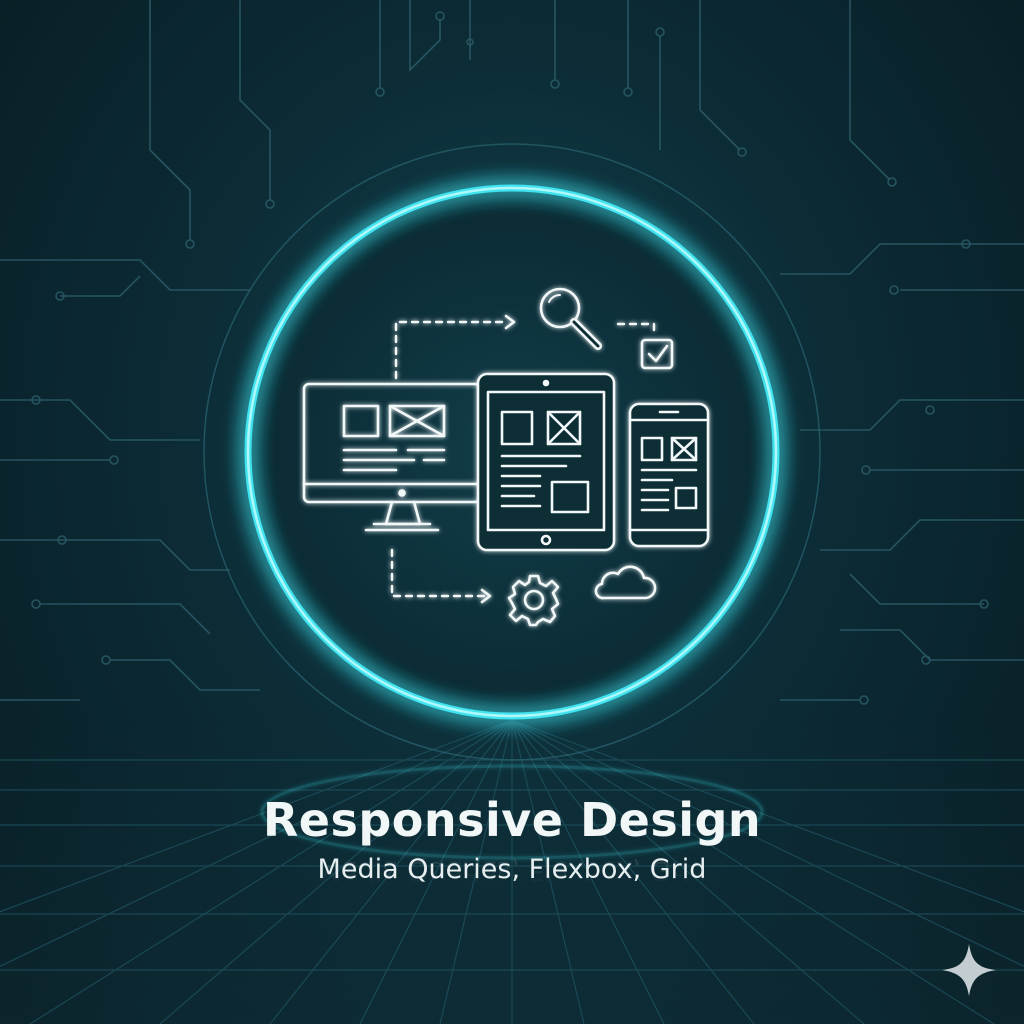  Describe the element at coordinates (512, 869) in the screenshot. I see `headline-subtitle: Media Queries, Flexbox, Grid` at that location.